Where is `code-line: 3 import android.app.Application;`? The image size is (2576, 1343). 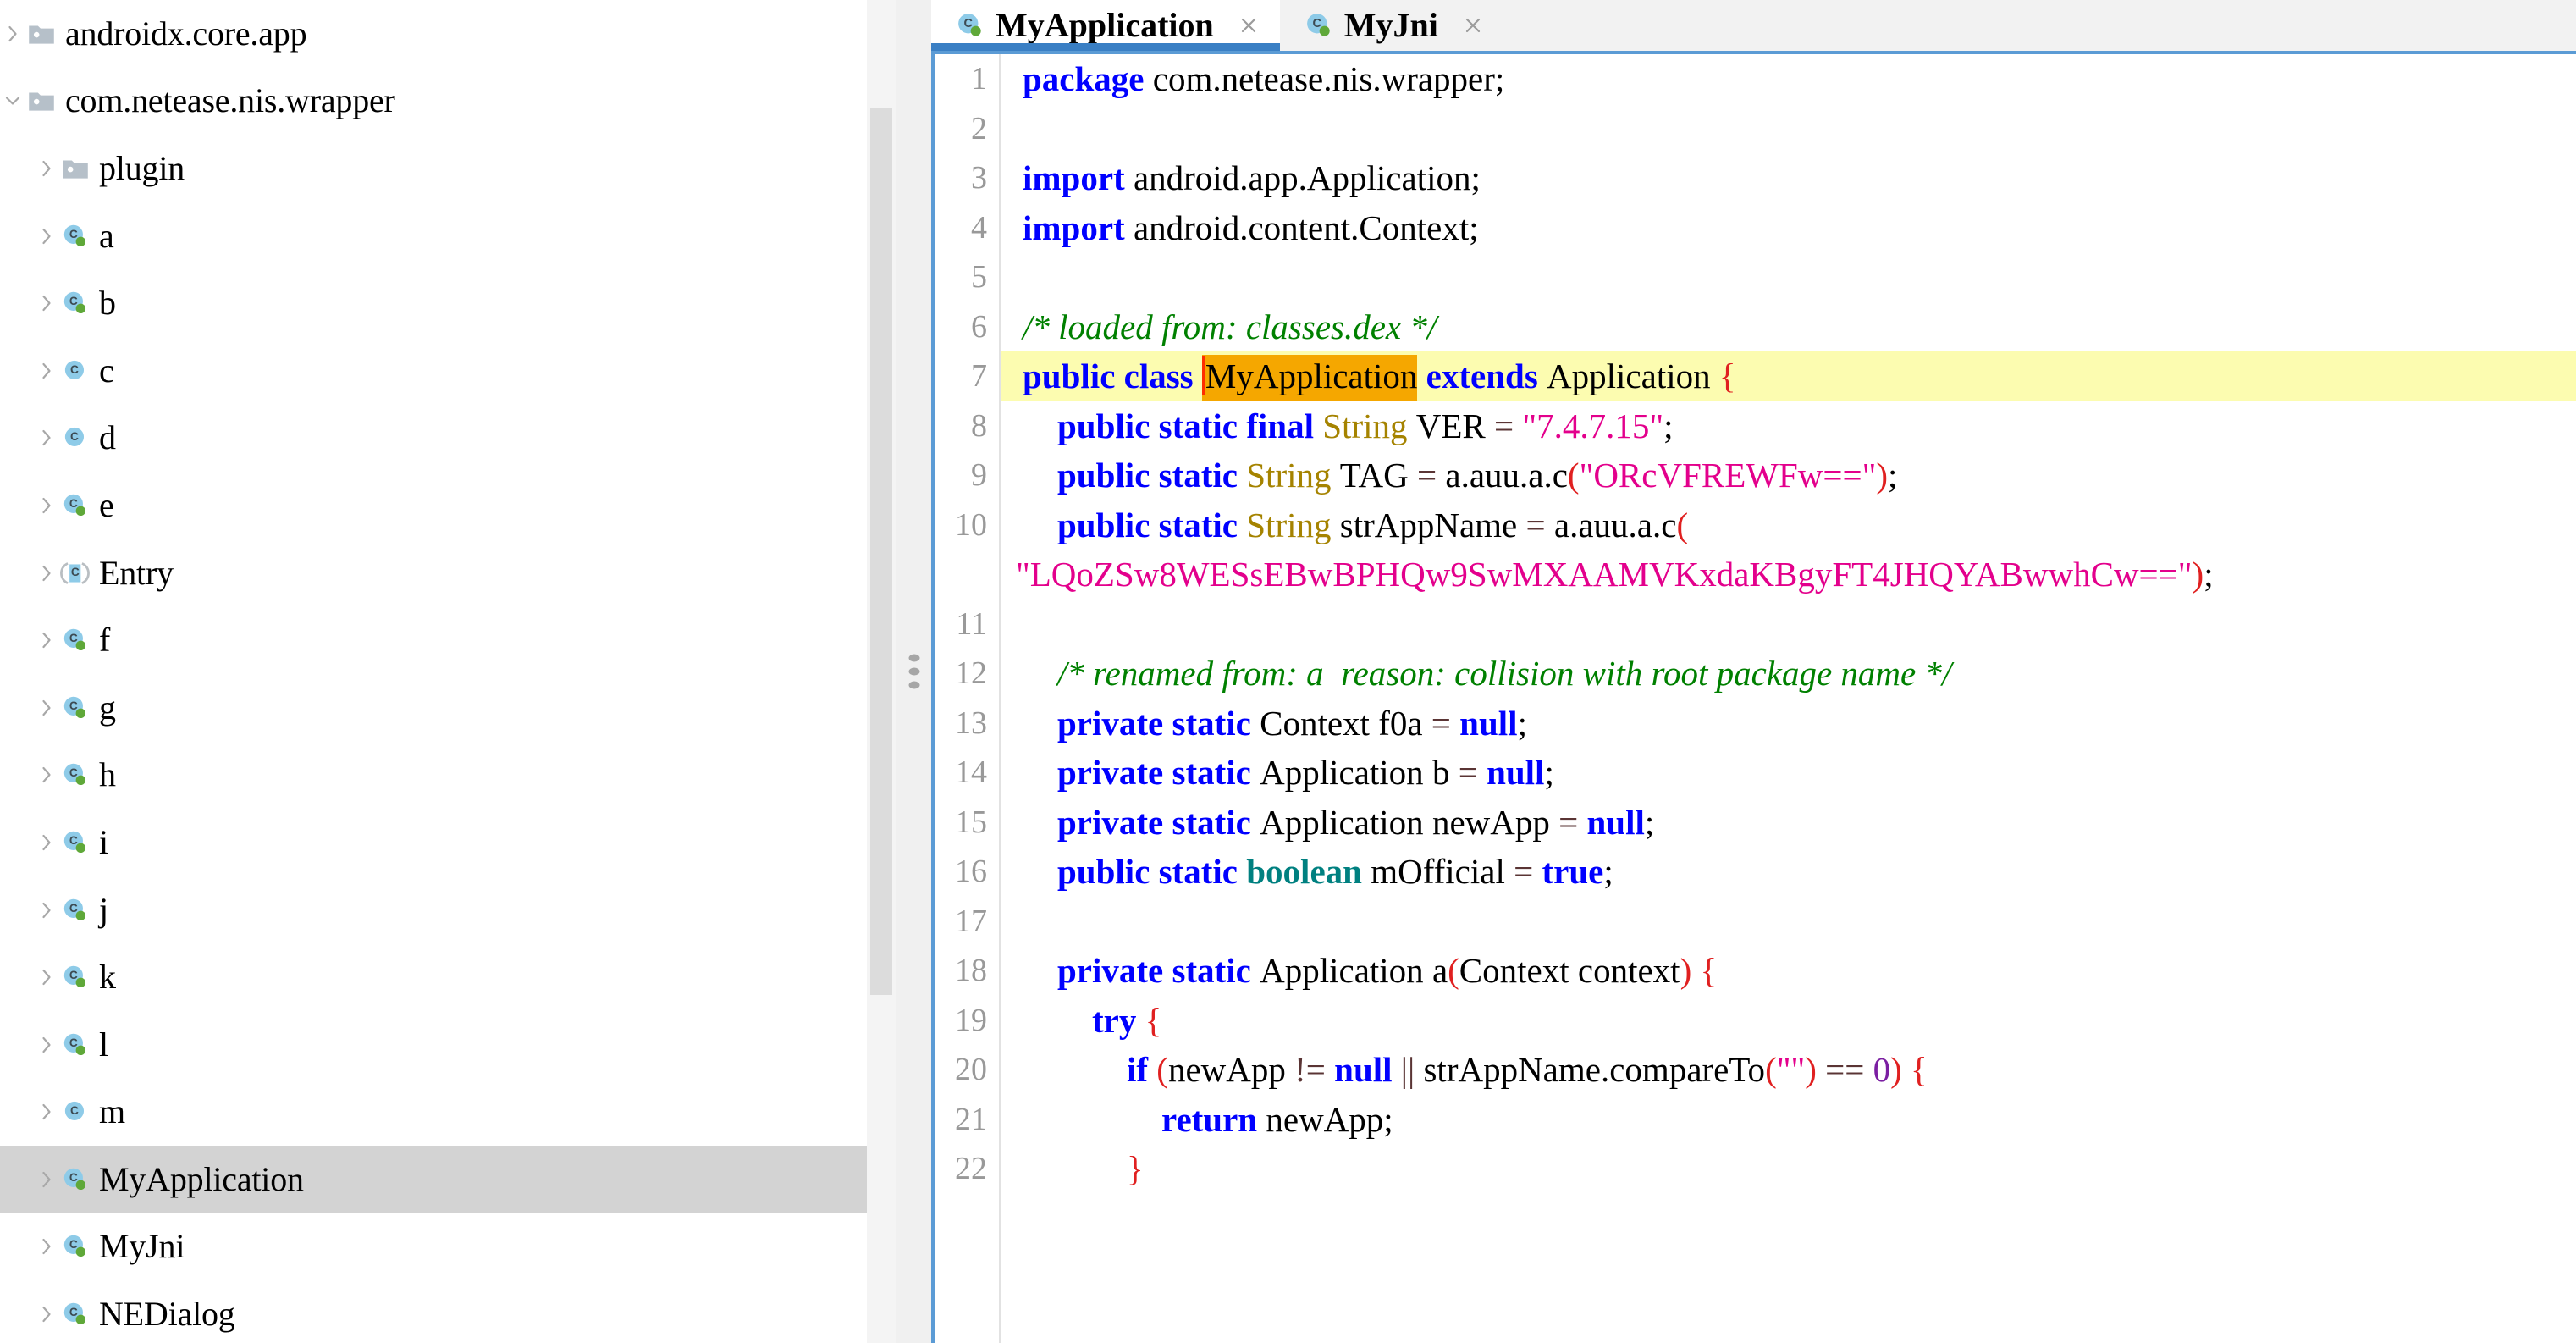
code-line: 3 import android.app.Application; is located at coordinates (1756, 178).